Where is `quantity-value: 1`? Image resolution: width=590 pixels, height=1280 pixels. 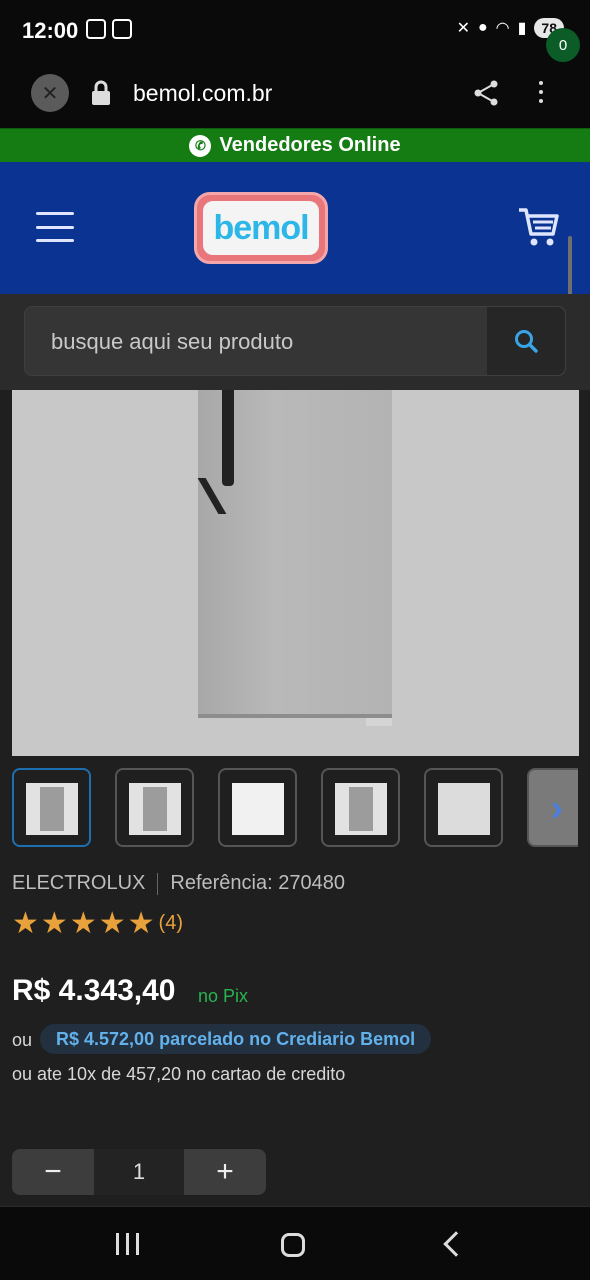
quantity-value: 1 is located at coordinates (139, 1172).